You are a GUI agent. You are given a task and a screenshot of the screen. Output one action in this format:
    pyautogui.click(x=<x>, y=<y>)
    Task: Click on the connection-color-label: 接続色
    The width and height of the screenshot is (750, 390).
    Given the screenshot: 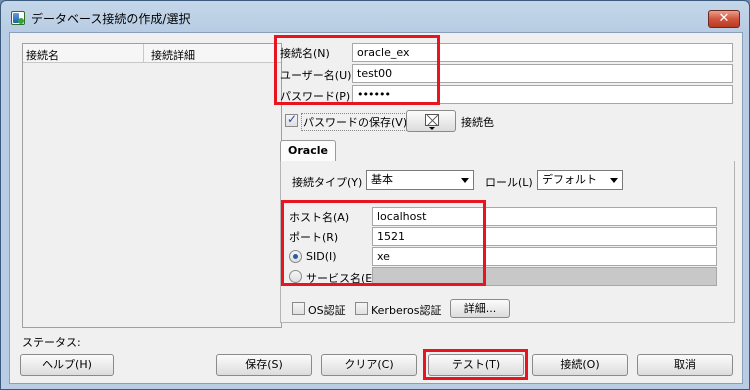 What is the action you would take?
    pyautogui.click(x=477, y=122)
    